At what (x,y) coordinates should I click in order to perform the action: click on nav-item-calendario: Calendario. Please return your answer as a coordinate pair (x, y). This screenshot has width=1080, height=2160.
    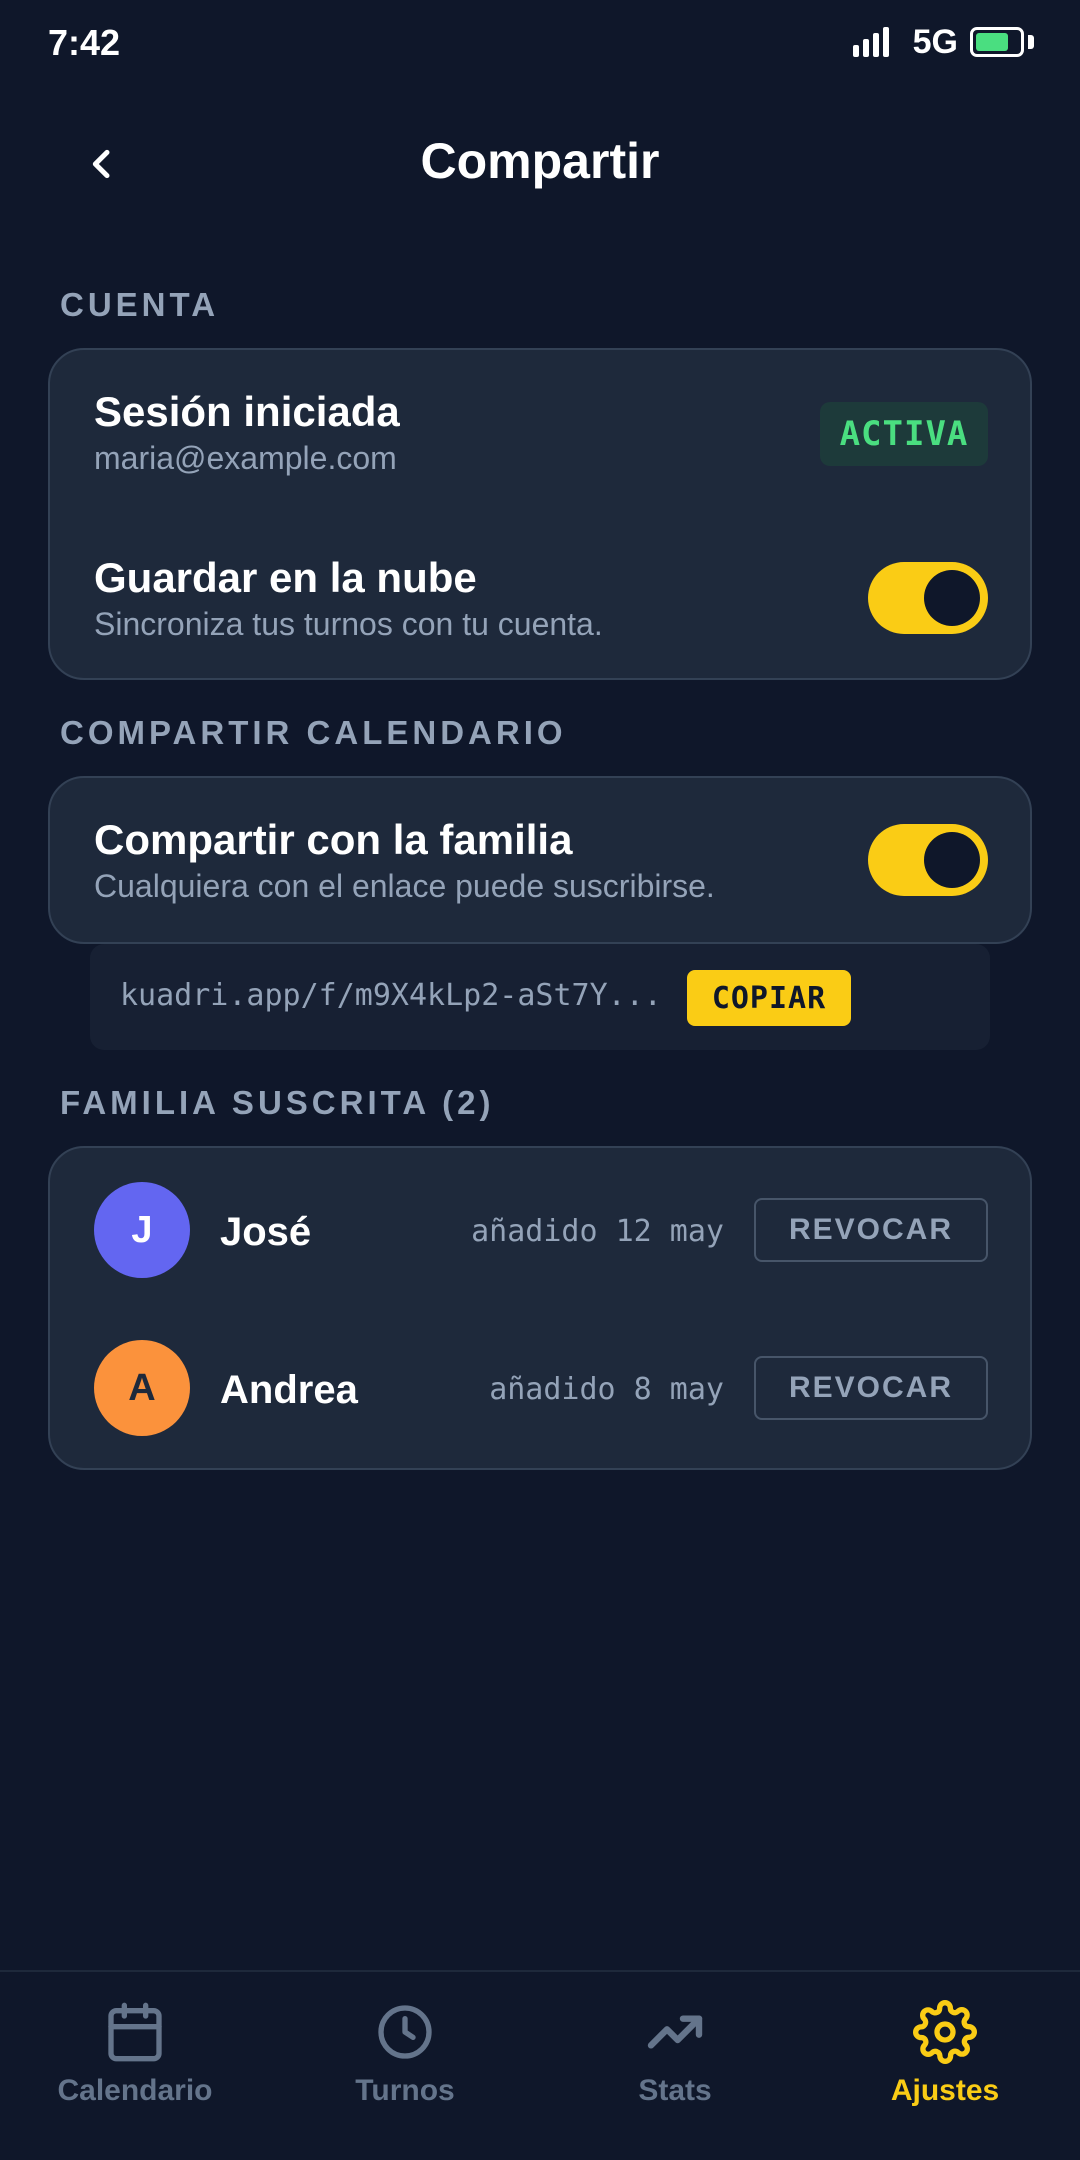
    Looking at the image, I should click on (135, 2070).